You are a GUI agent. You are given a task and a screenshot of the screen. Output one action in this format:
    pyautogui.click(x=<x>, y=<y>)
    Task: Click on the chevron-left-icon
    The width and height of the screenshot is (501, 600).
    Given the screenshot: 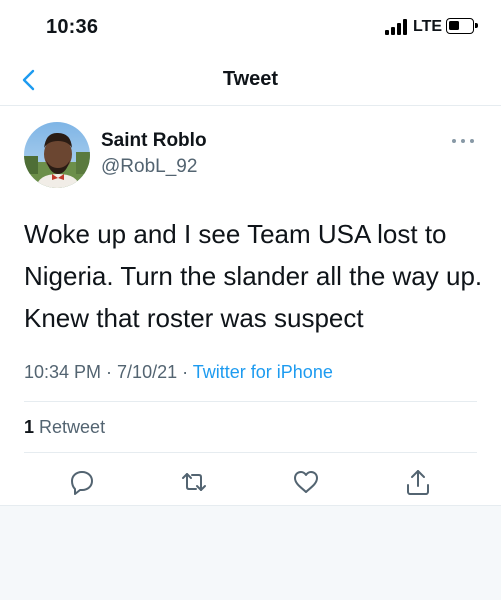 What is the action you would take?
    pyautogui.click(x=28, y=80)
    